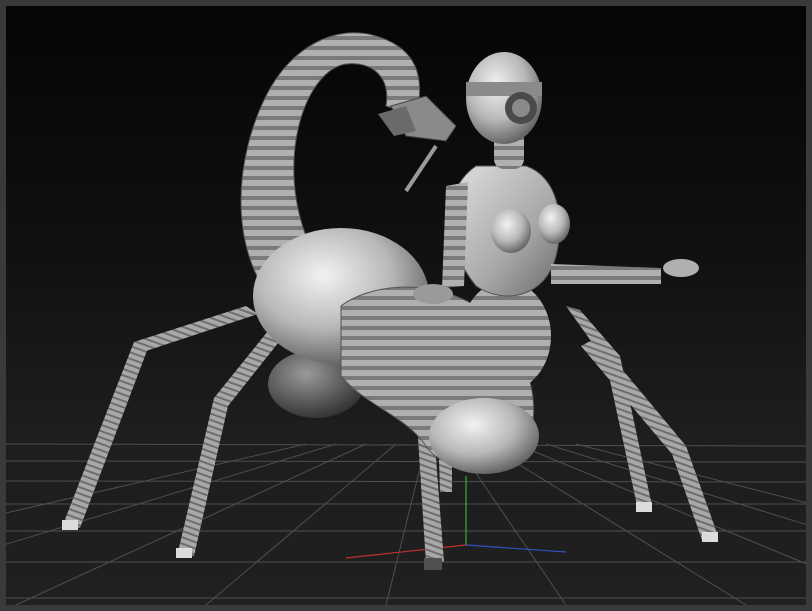 The image size is (812, 611). I want to click on head, so click(504, 98).